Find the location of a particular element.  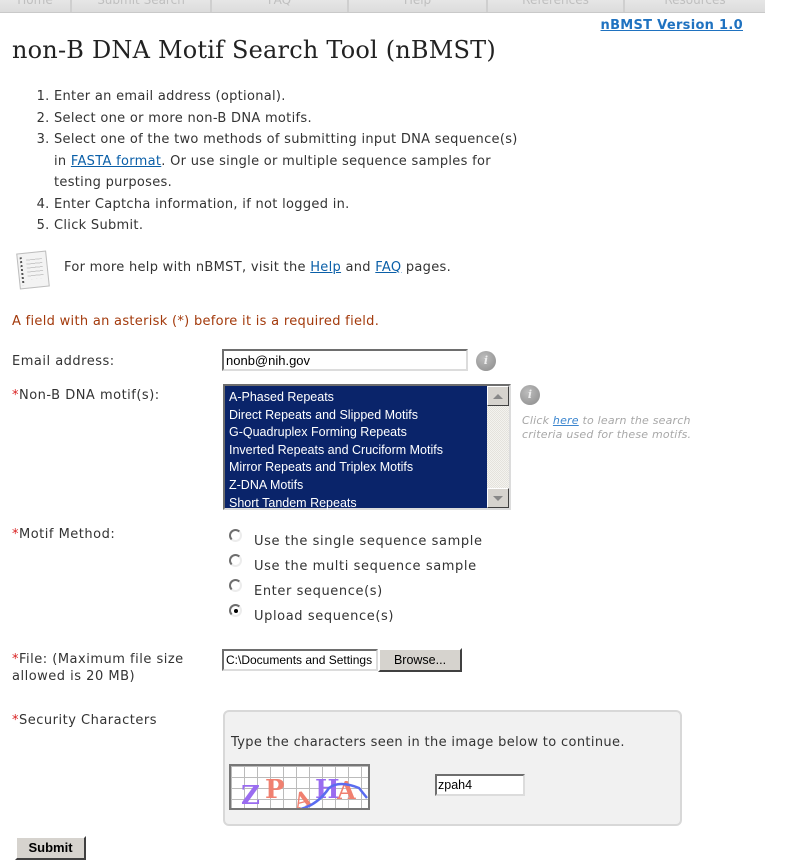

motif-info-icon: i is located at coordinates (530, 395).